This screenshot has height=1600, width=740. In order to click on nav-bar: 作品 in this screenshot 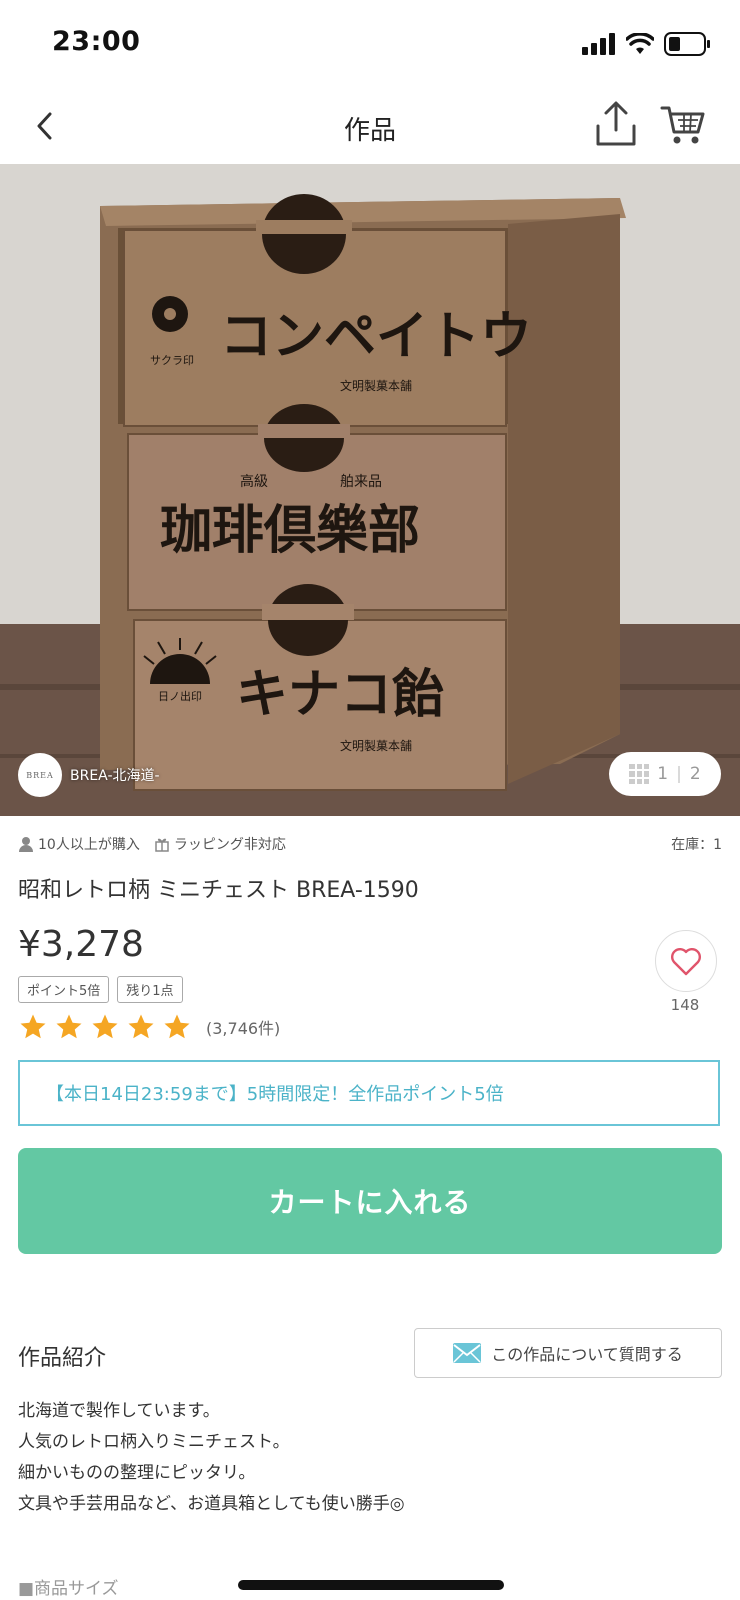, I will do `click(370, 126)`.